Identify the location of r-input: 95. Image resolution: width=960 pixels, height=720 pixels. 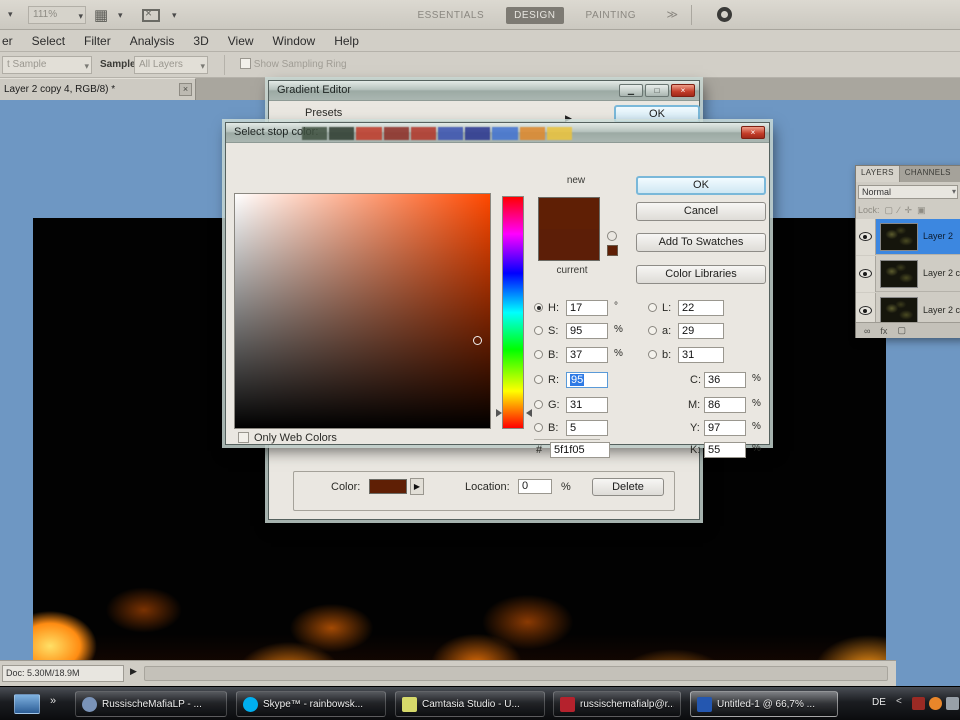
(587, 380).